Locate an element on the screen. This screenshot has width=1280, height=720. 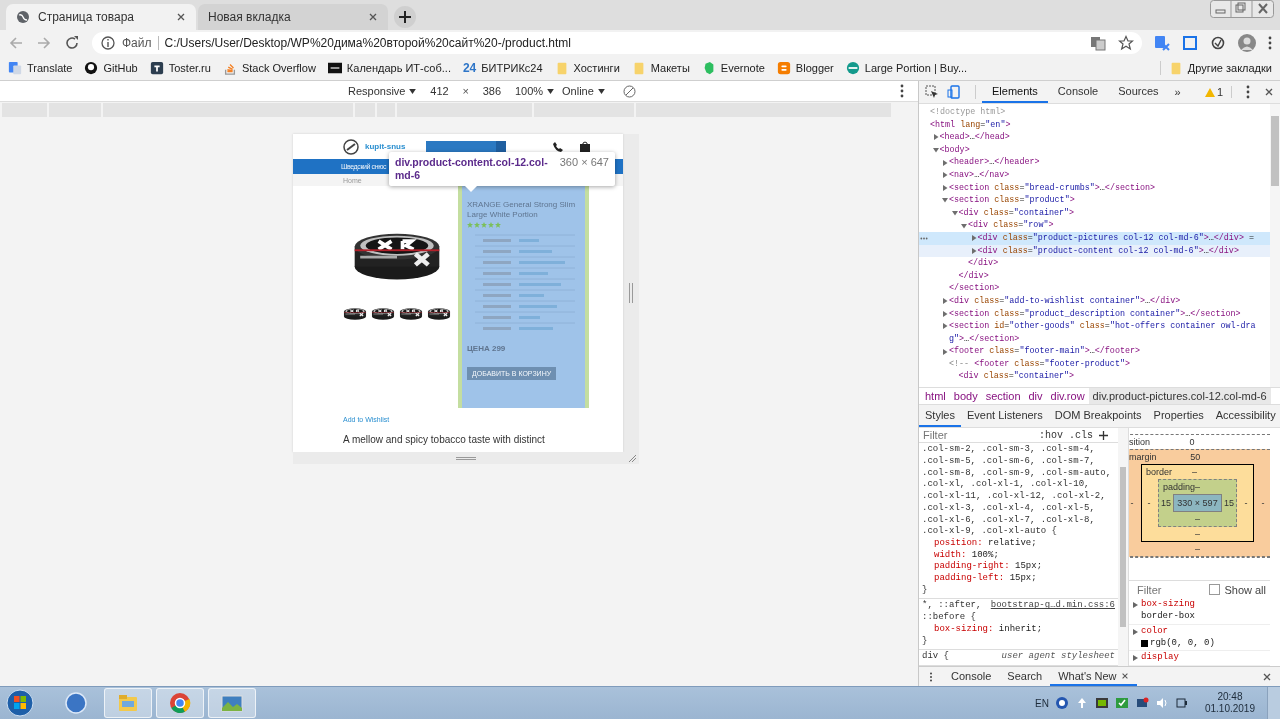
phone-icon is located at coordinates (558, 146).